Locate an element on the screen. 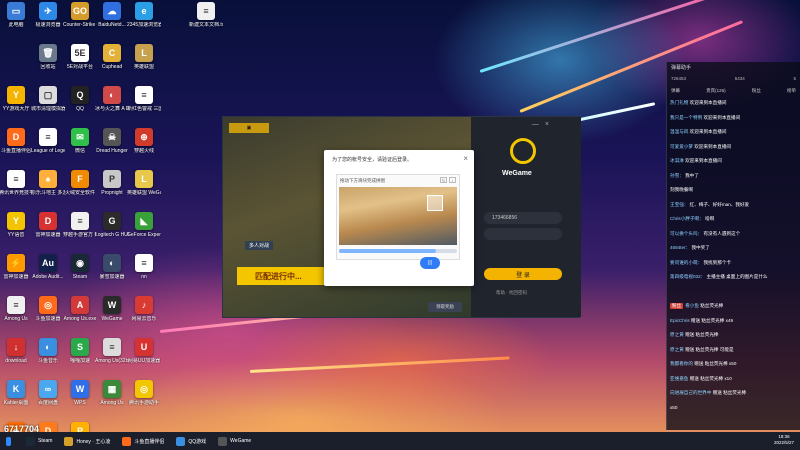  desktop-icon: ▭ 此电脑 is located at coordinates (16, 22).